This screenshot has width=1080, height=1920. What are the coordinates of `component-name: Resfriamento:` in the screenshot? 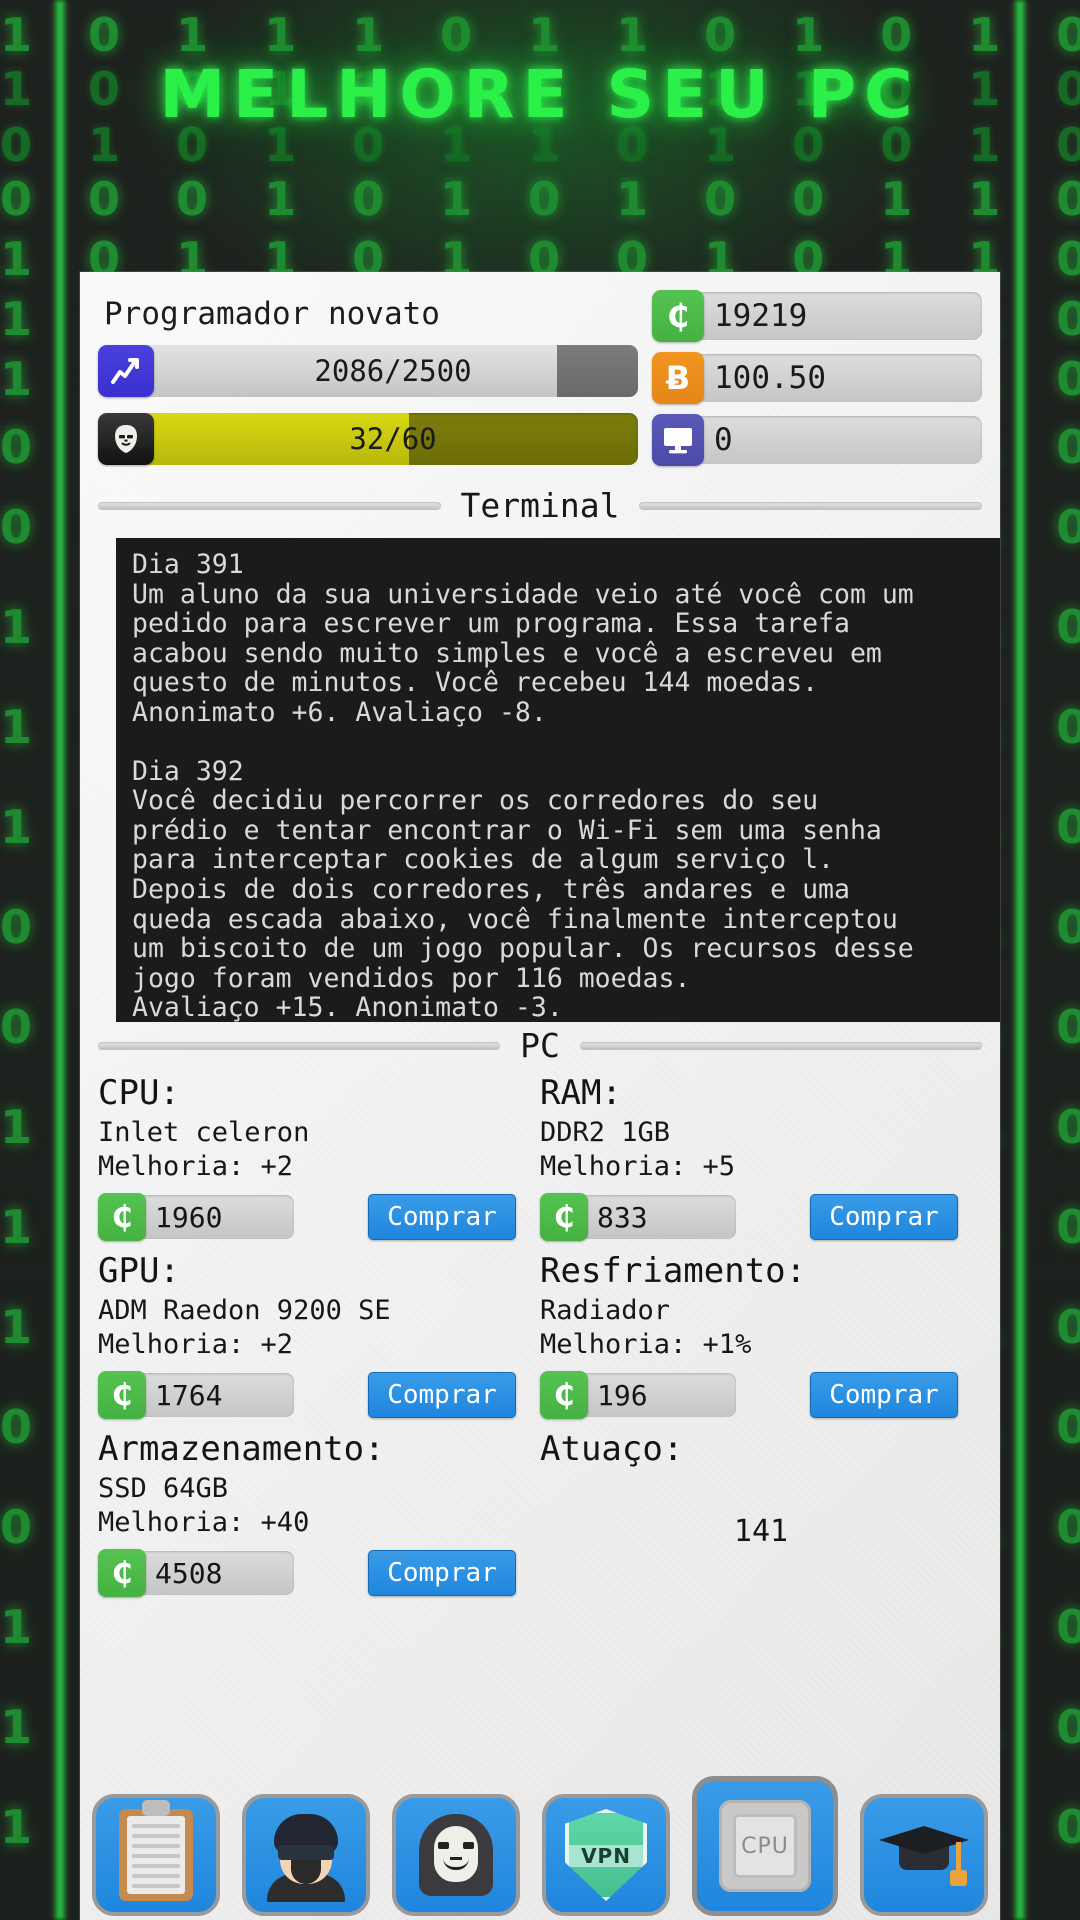 It's located at (673, 1271).